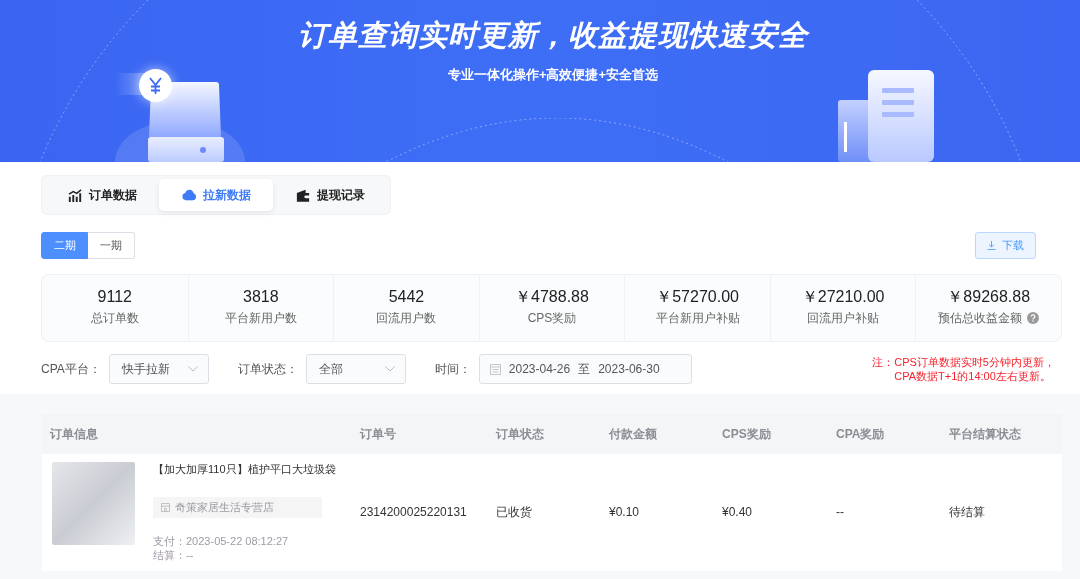  Describe the element at coordinates (406, 297) in the screenshot. I see `stat-value: 5442` at that location.